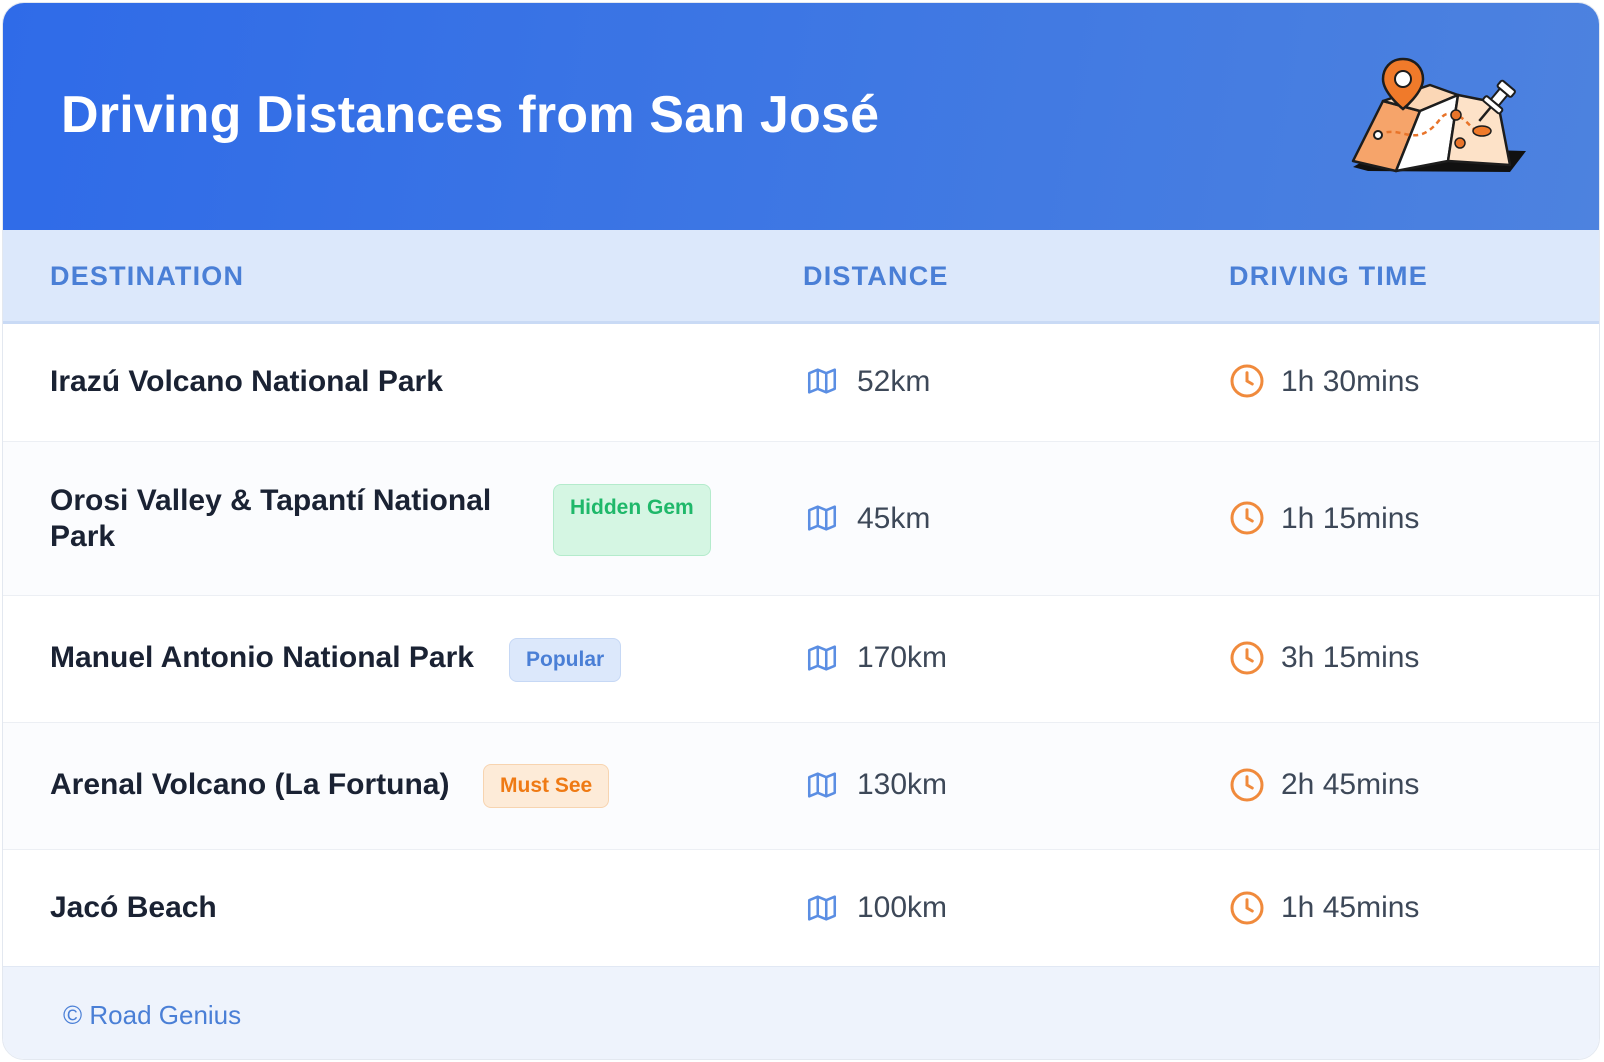  I want to click on driving-time-value: 2h 45mins, so click(1350, 784).